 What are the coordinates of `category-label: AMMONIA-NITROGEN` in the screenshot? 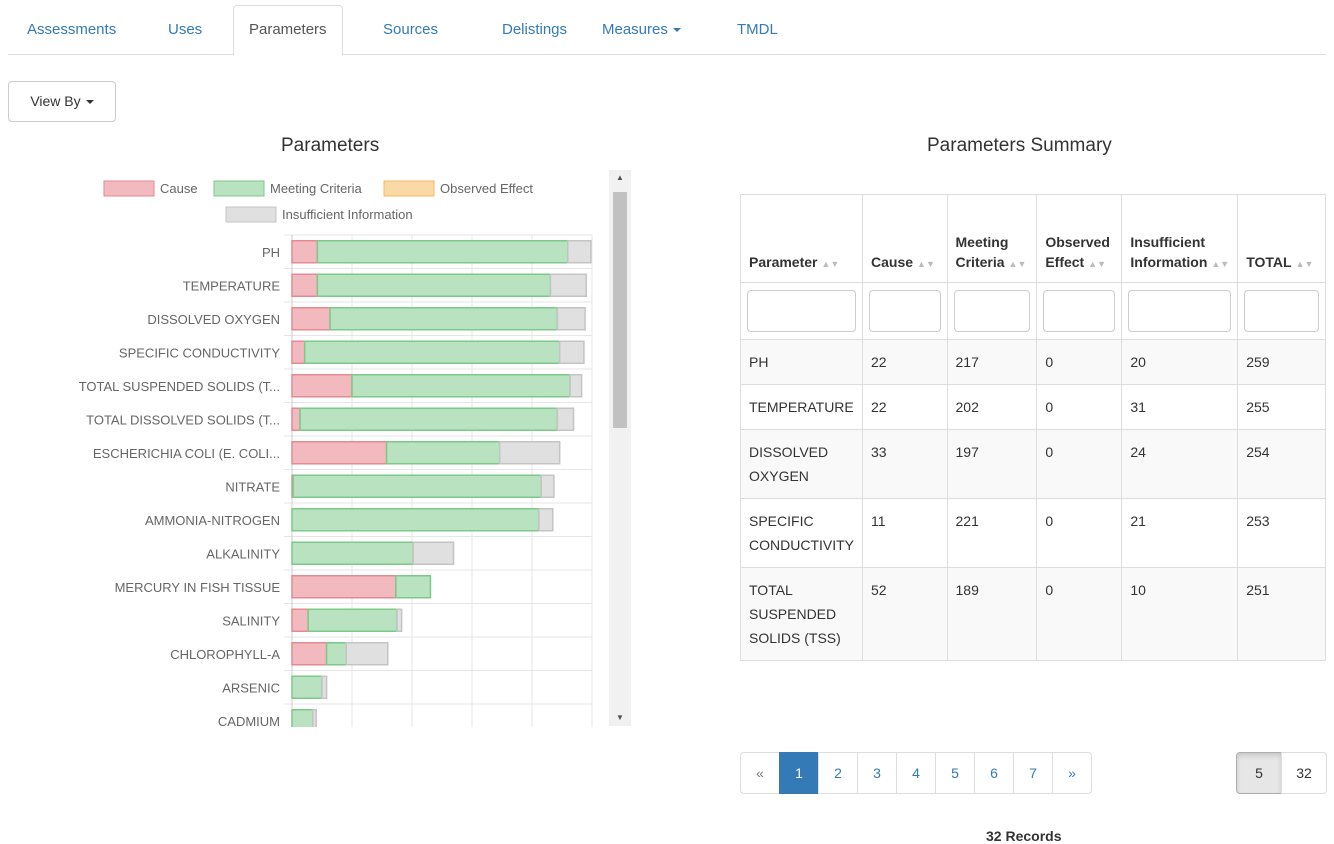 It's located at (212, 520).